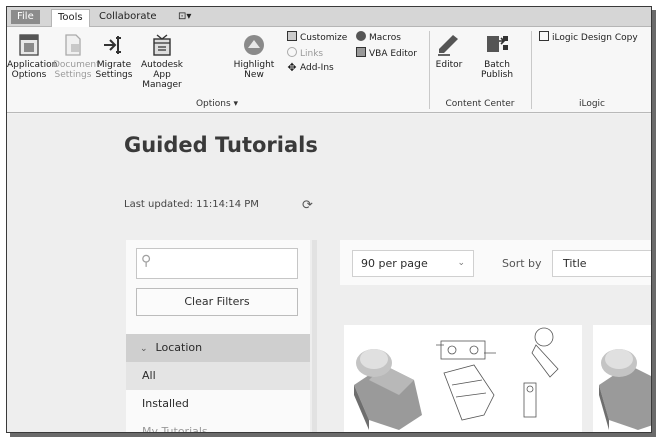 This screenshot has width=660, height=441. I want to click on app-manager-button: Autodesk App Manager, so click(162, 61).